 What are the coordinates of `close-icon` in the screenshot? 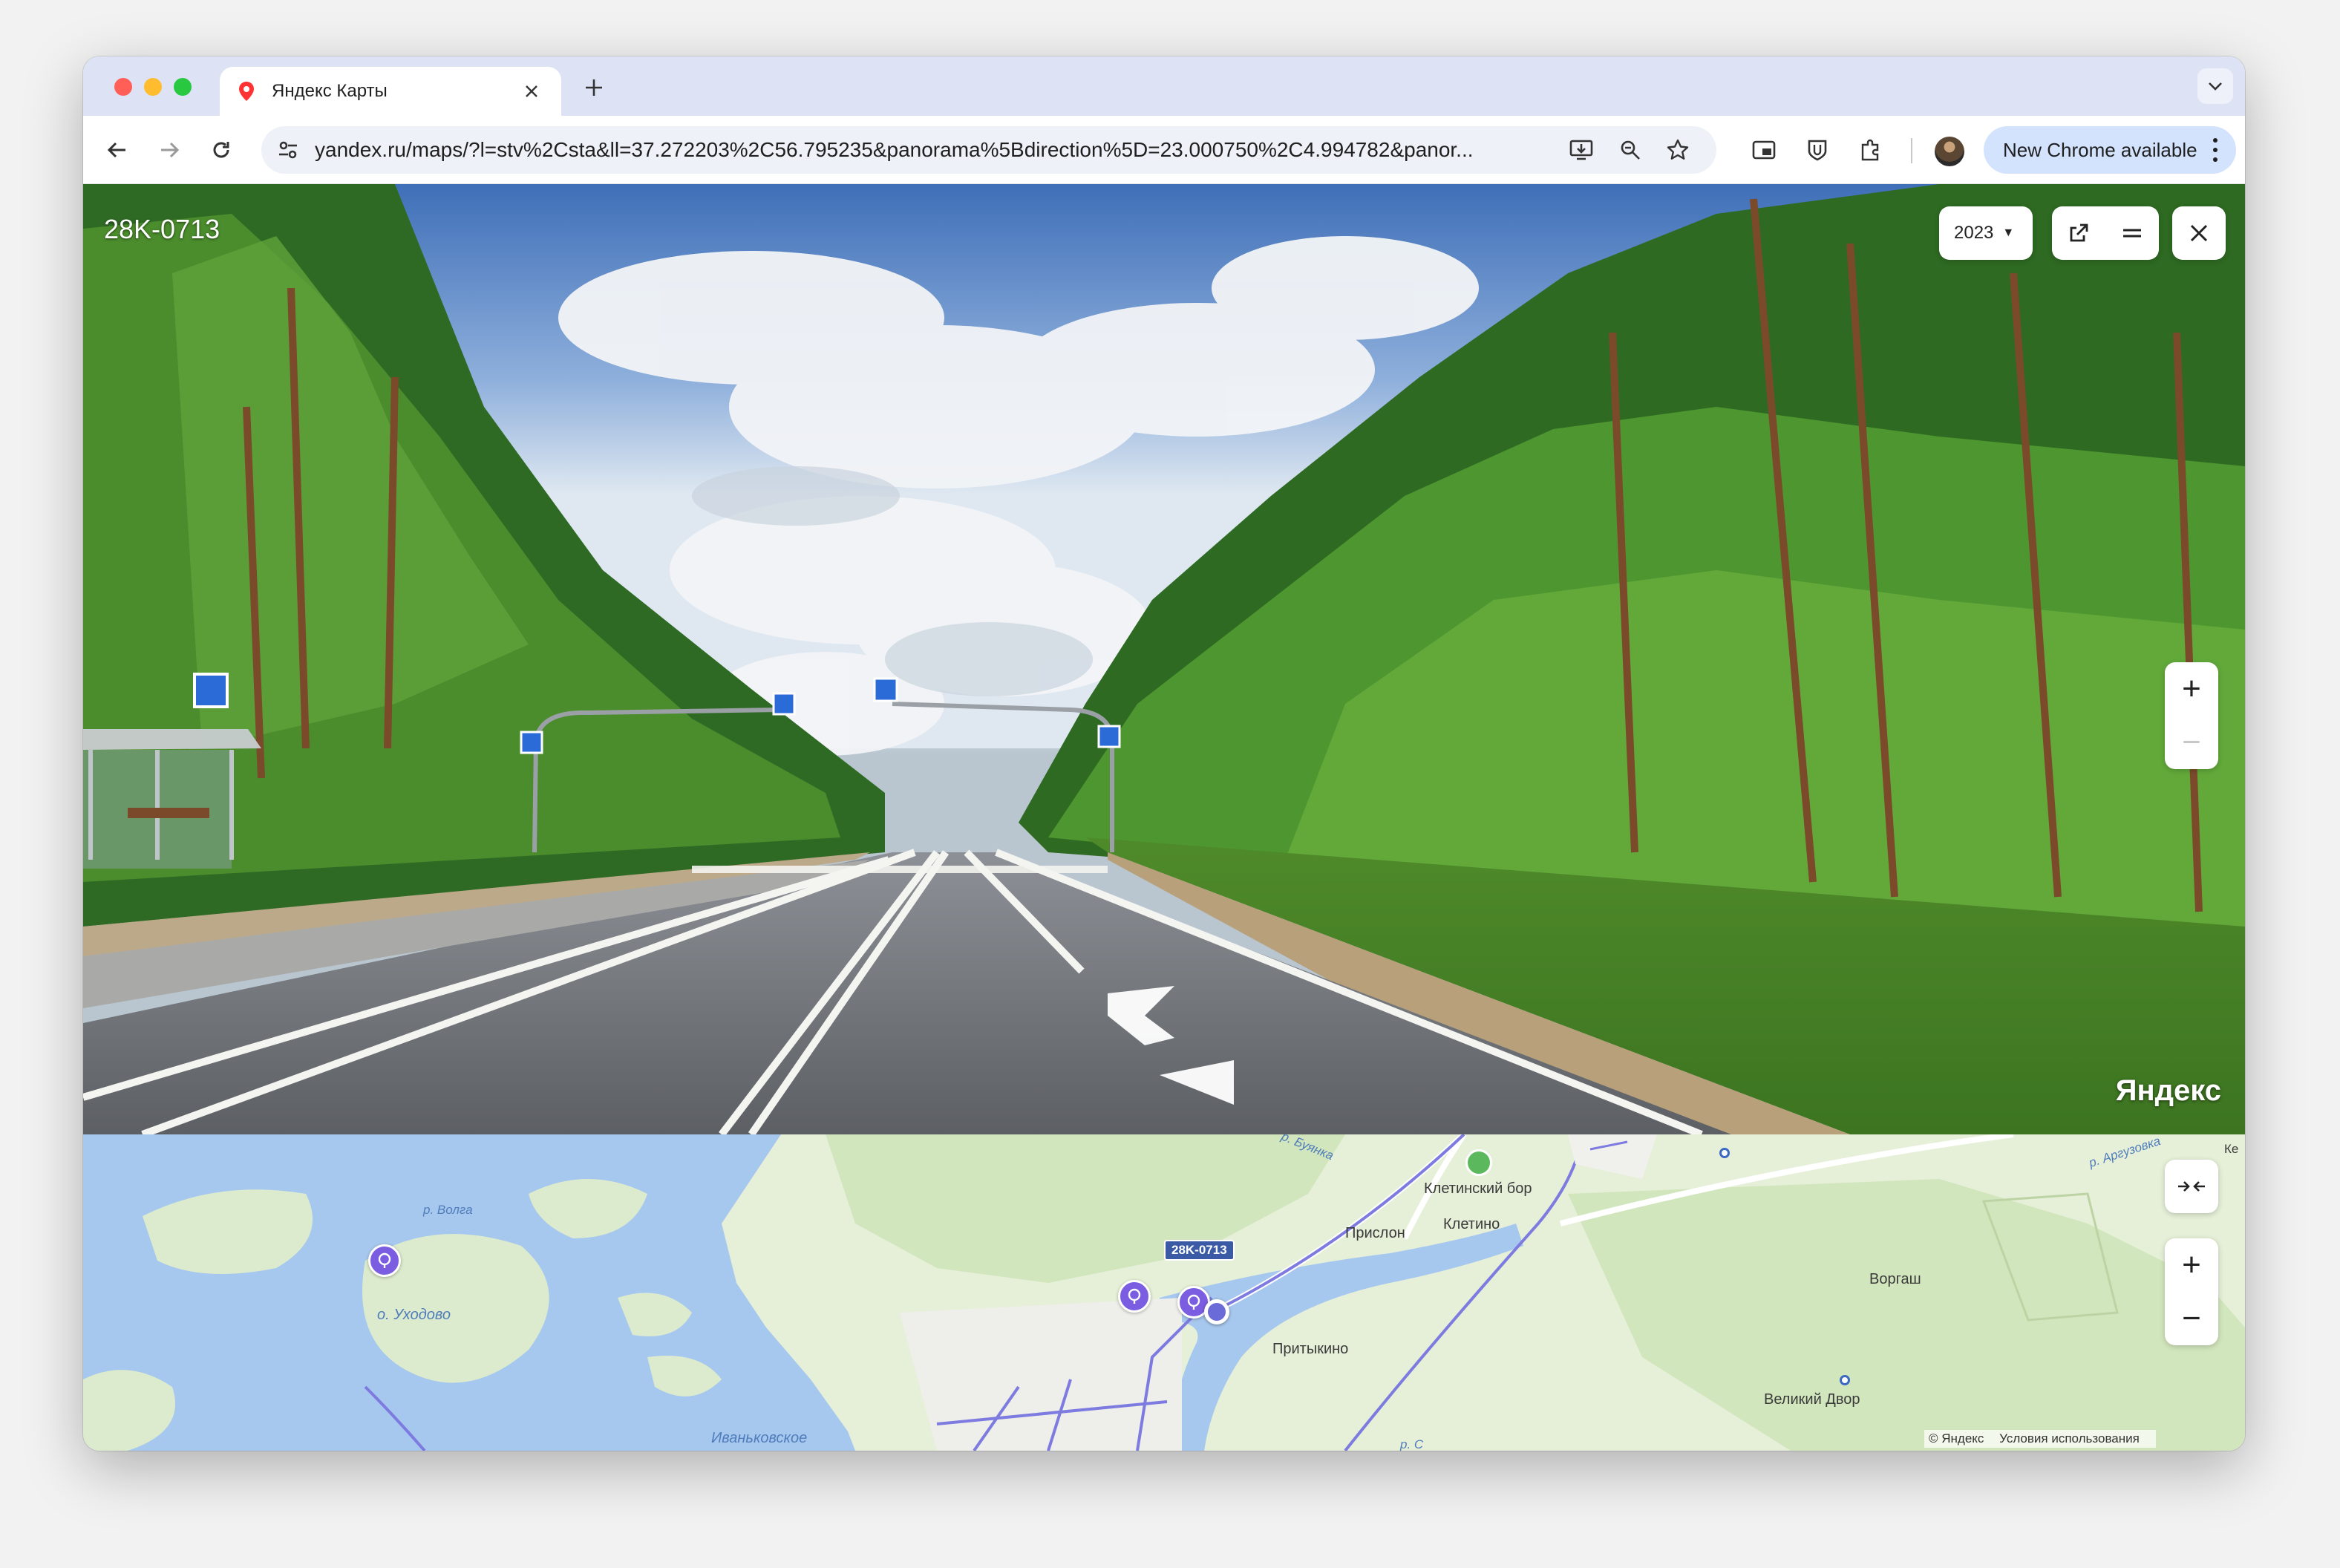 It's located at (2199, 233).